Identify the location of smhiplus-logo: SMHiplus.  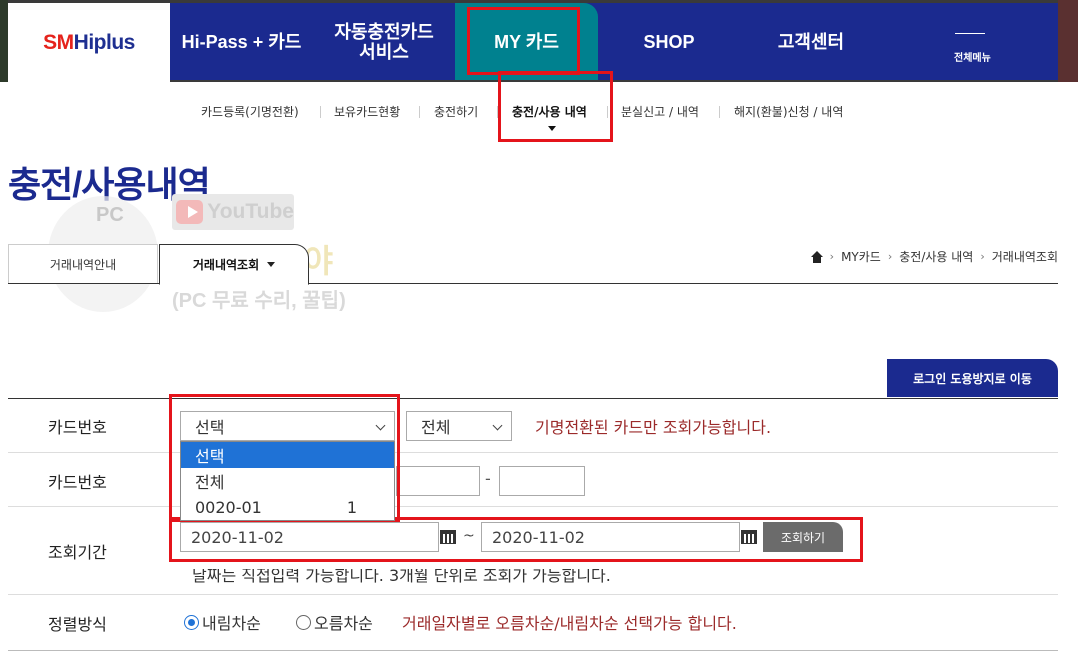
(89, 42).